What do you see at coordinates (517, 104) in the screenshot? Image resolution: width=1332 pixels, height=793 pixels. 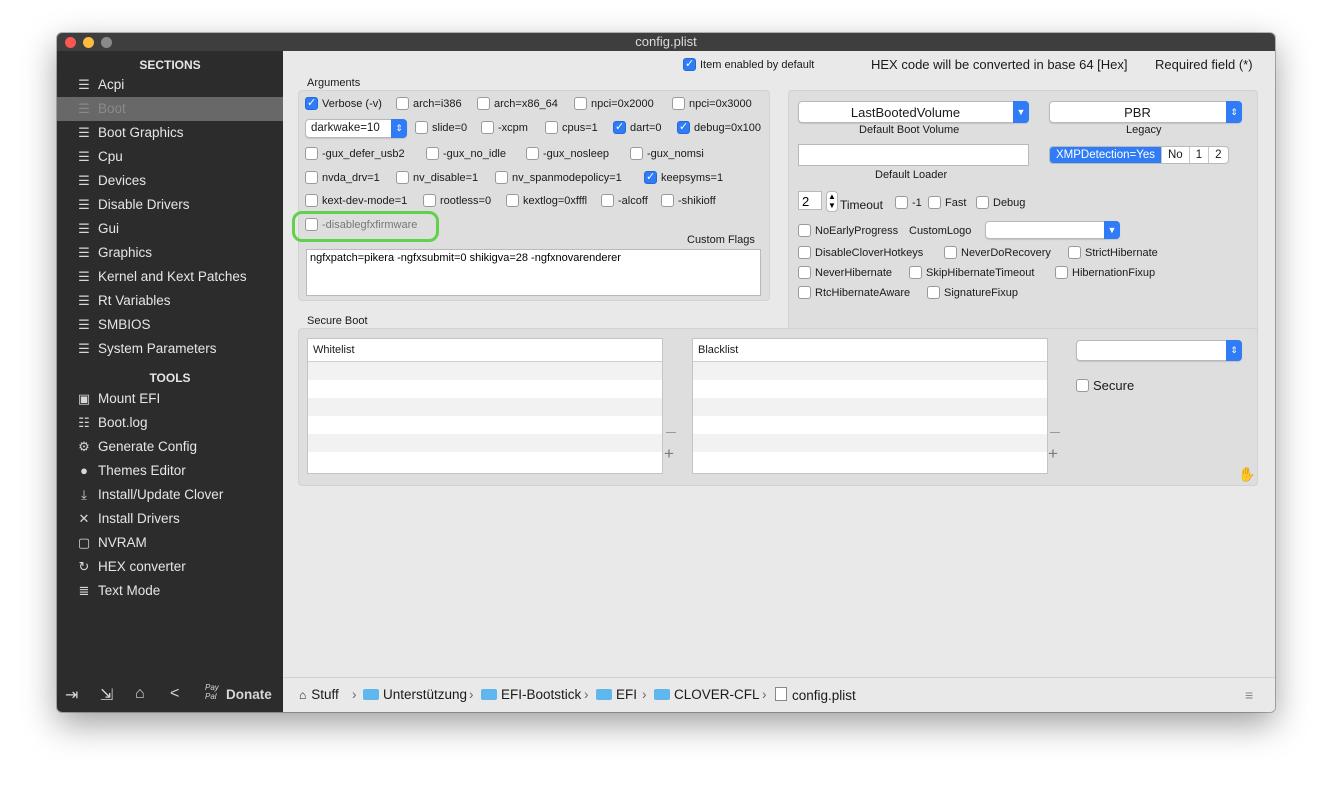 I see `arch-x86-64-checkbox: arch=x86_64` at bounding box center [517, 104].